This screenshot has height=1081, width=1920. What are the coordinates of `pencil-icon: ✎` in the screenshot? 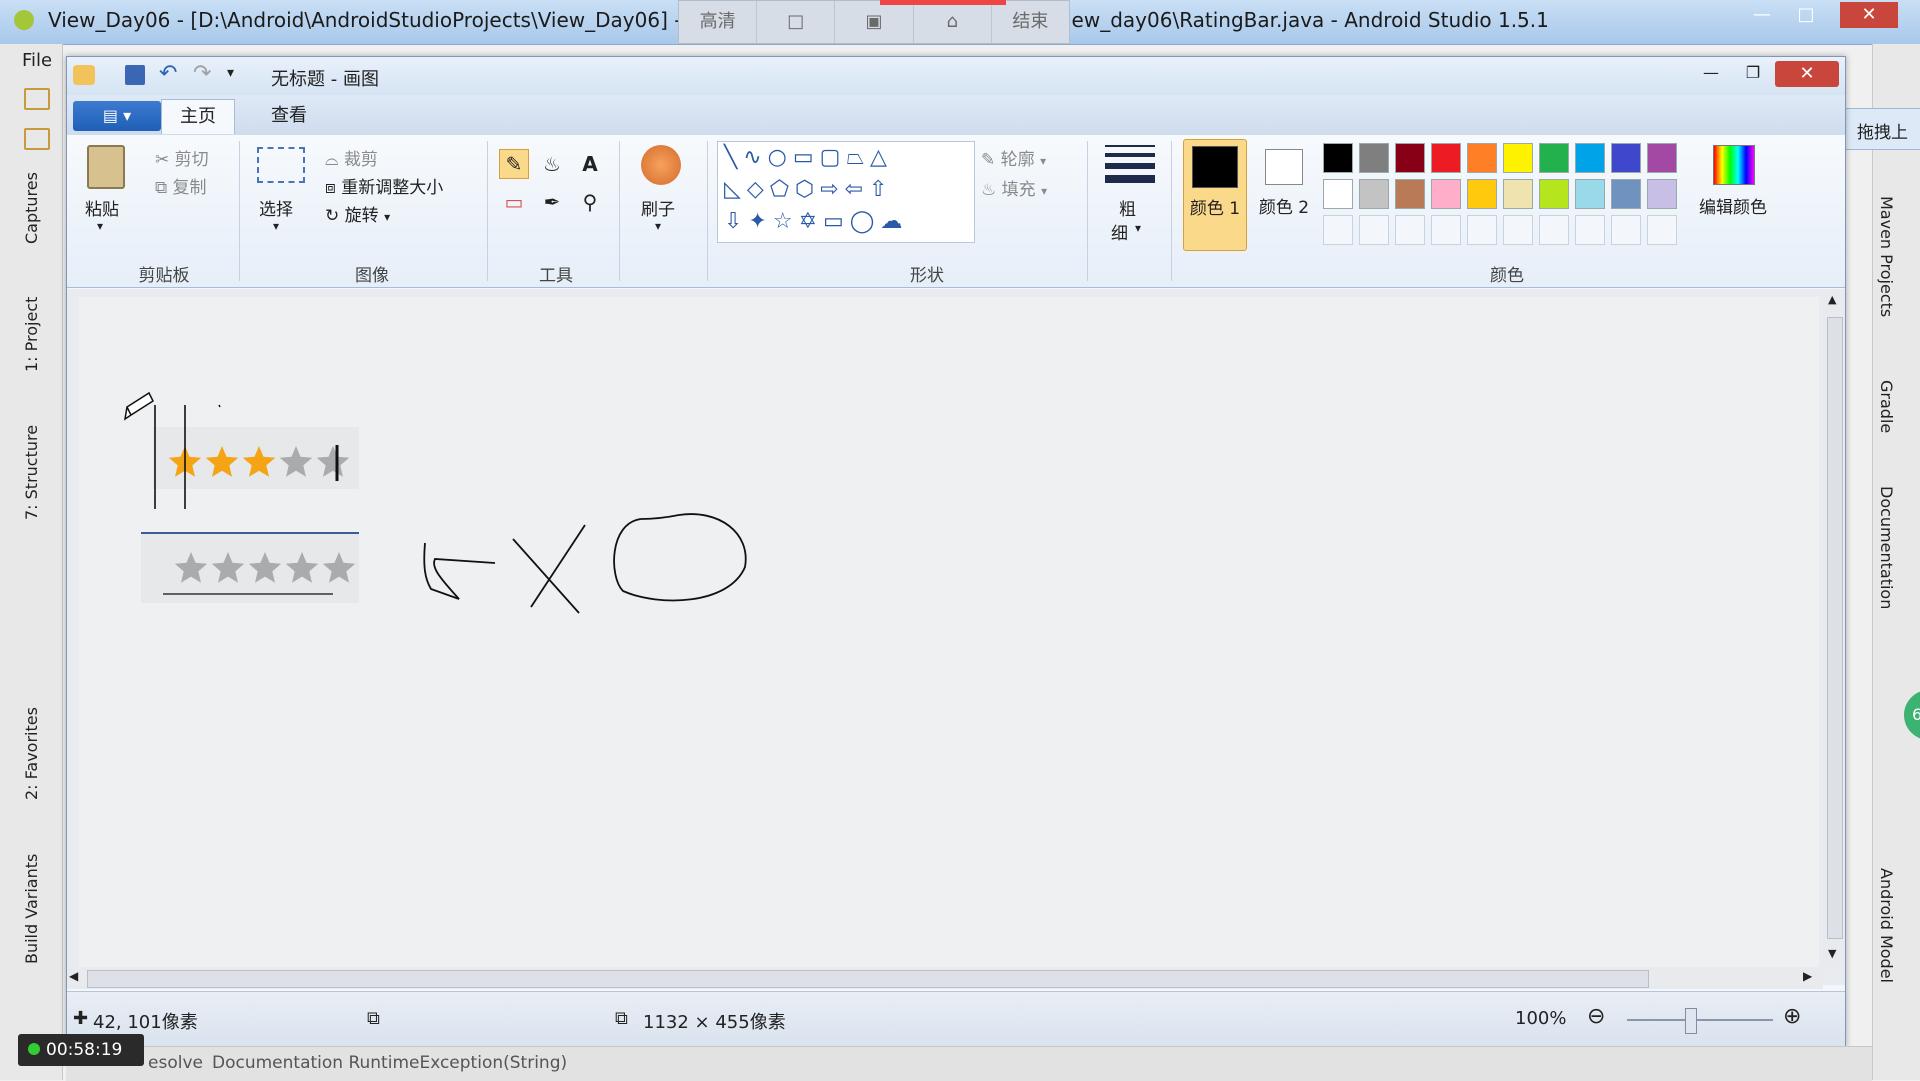 It's located at (514, 164).